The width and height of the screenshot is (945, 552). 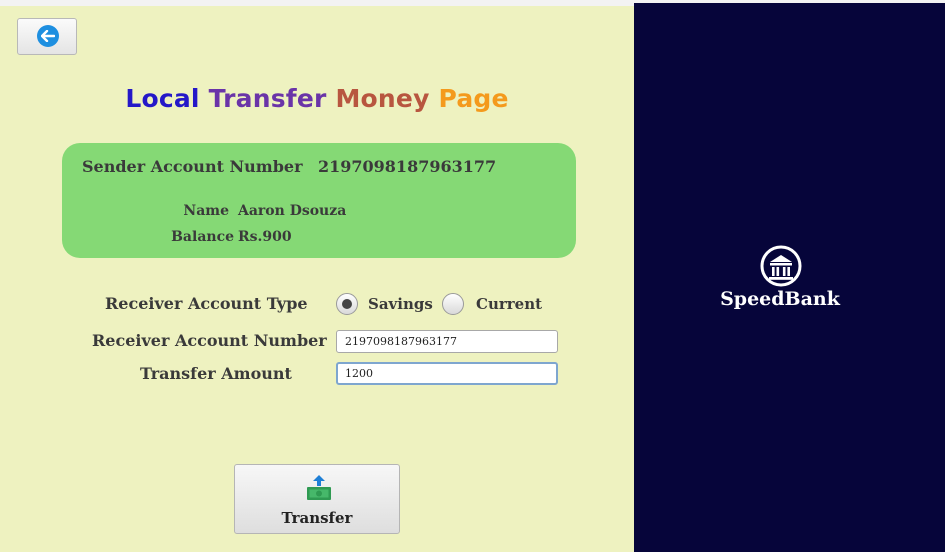 What do you see at coordinates (265, 237) in the screenshot?
I see `sender-balance-value: Rs.900` at bounding box center [265, 237].